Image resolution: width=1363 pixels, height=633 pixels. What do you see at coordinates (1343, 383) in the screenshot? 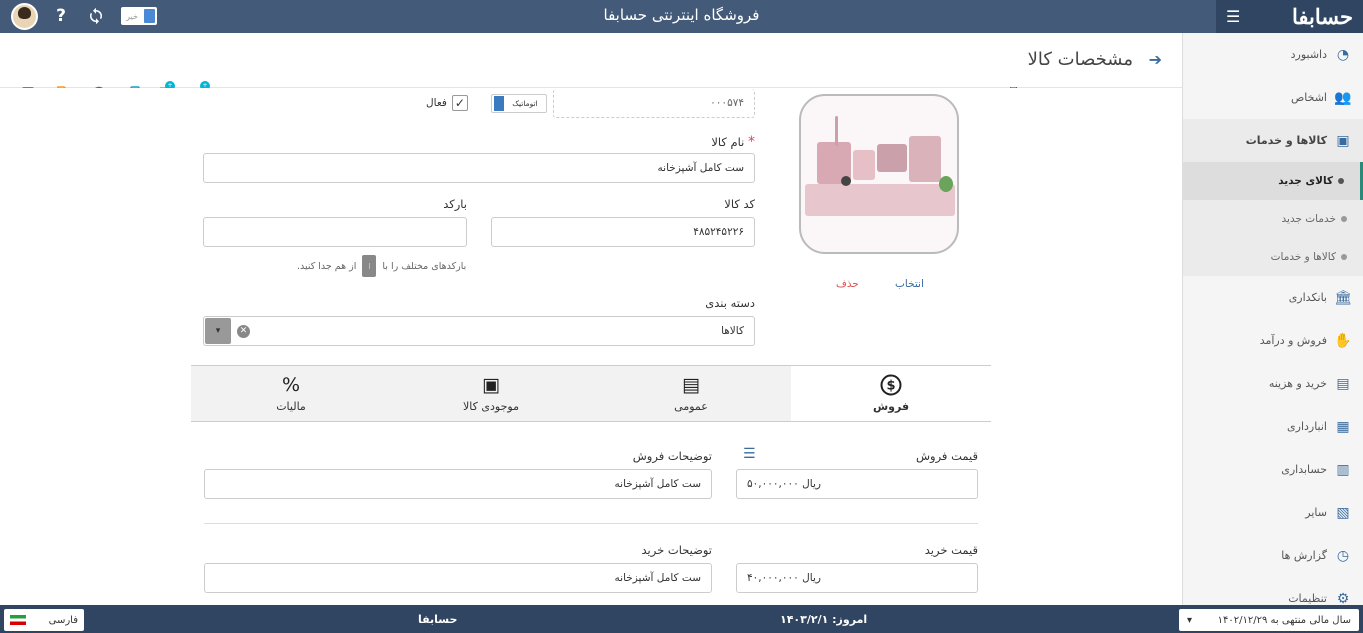
I see `purchase-icon: ▤` at bounding box center [1343, 383].